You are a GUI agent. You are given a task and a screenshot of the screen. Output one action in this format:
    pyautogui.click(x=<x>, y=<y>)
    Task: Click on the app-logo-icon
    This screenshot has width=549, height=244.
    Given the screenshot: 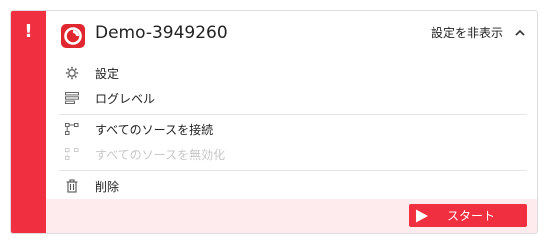 What is the action you would take?
    pyautogui.click(x=73, y=36)
    